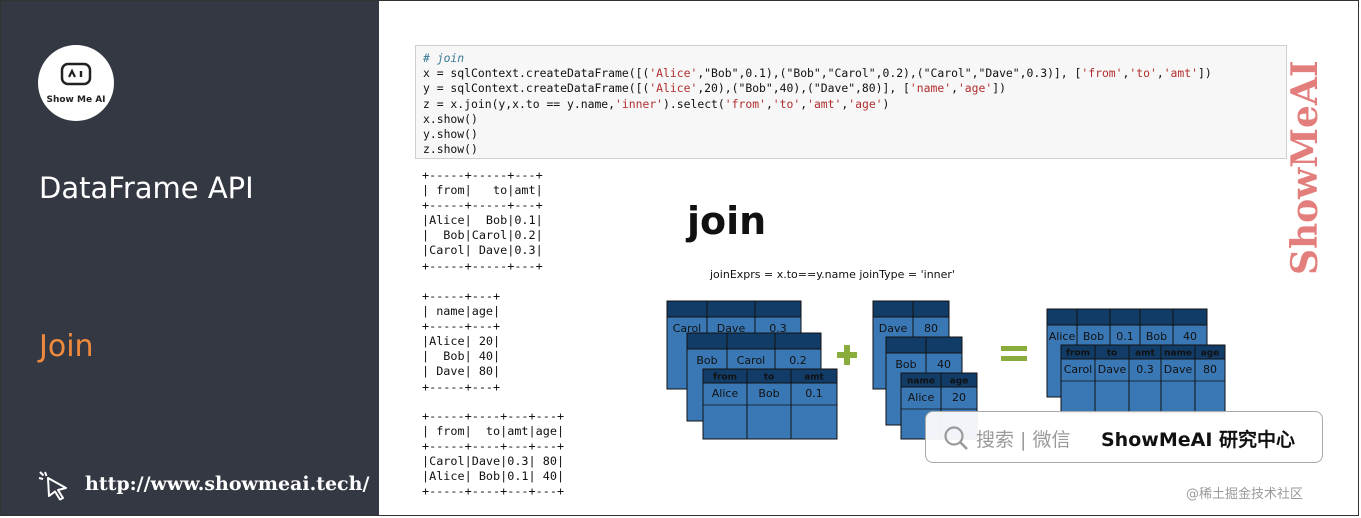 The height and width of the screenshot is (518, 1361). What do you see at coordinates (814, 378) in the screenshot?
I see `x-card-front-header-label: amt` at bounding box center [814, 378].